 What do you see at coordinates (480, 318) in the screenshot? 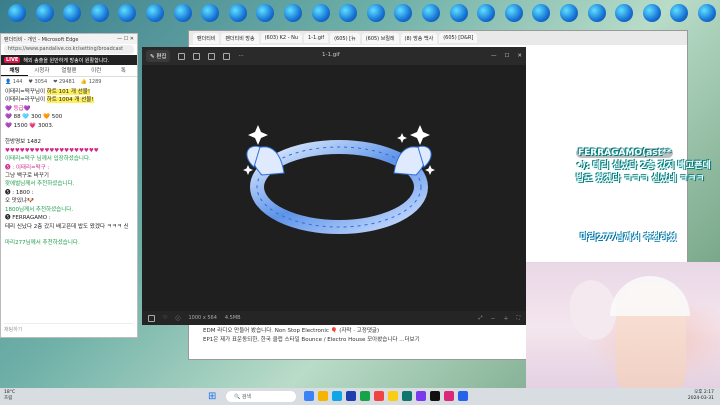
I see `fit-icon: ⤢` at bounding box center [480, 318].